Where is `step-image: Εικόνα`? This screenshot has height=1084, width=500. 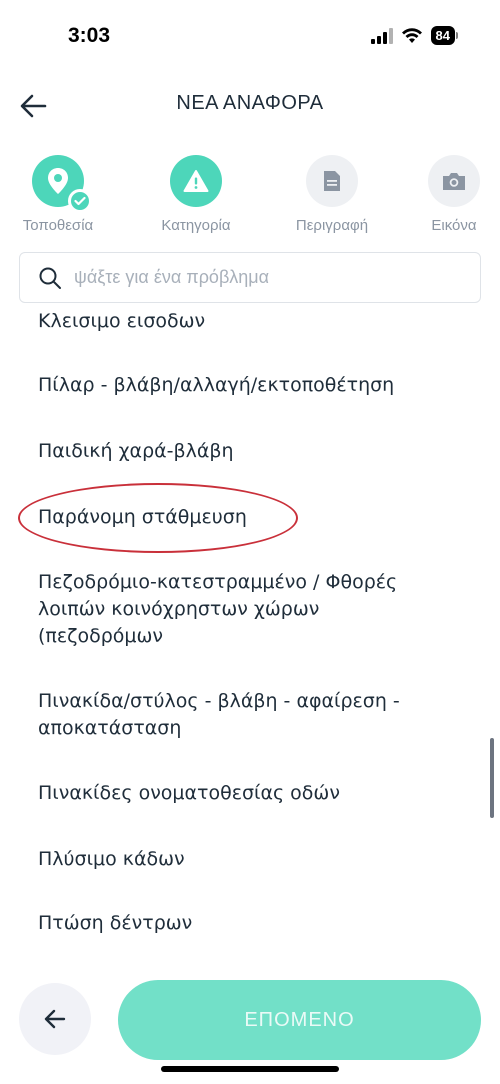
step-image: Εικόνα is located at coordinates (449, 194).